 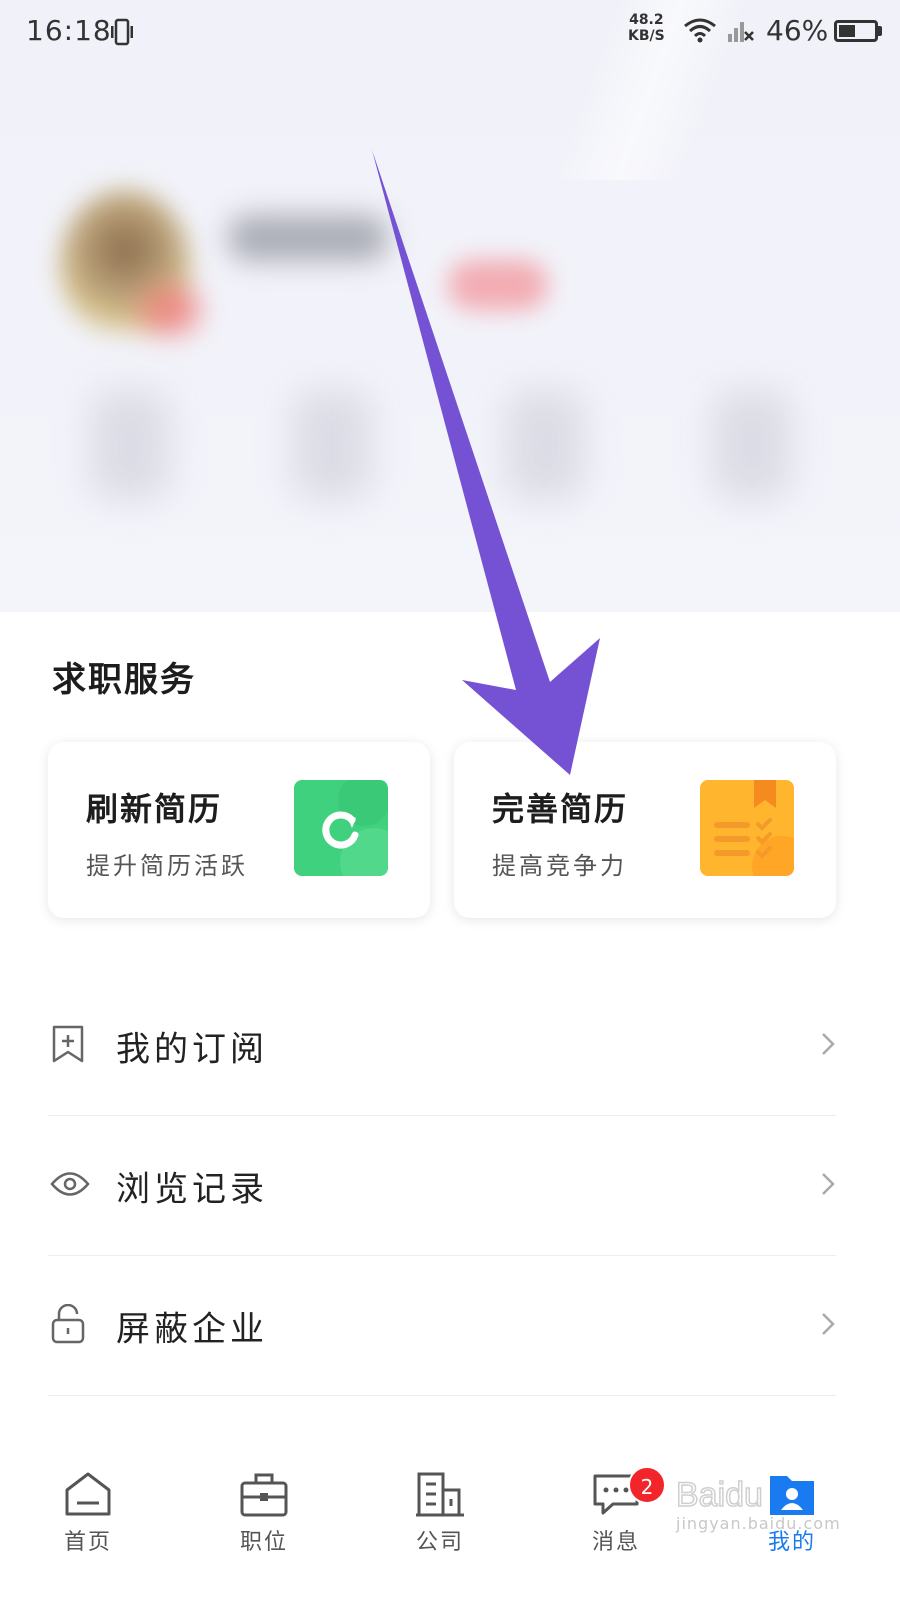 What do you see at coordinates (645, 830) in the screenshot?
I see `complete-resume-card: 完善简历 提高竞争力` at bounding box center [645, 830].